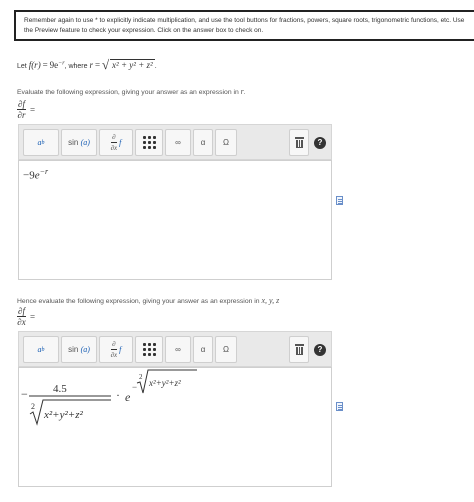  I want to click on answer-2-numerator: 4.5, so click(60, 389).